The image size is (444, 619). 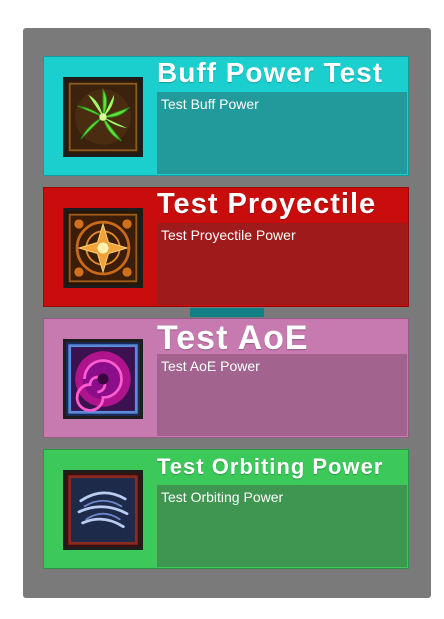 What do you see at coordinates (103, 117) in the screenshot?
I see `green-leaf-icon` at bounding box center [103, 117].